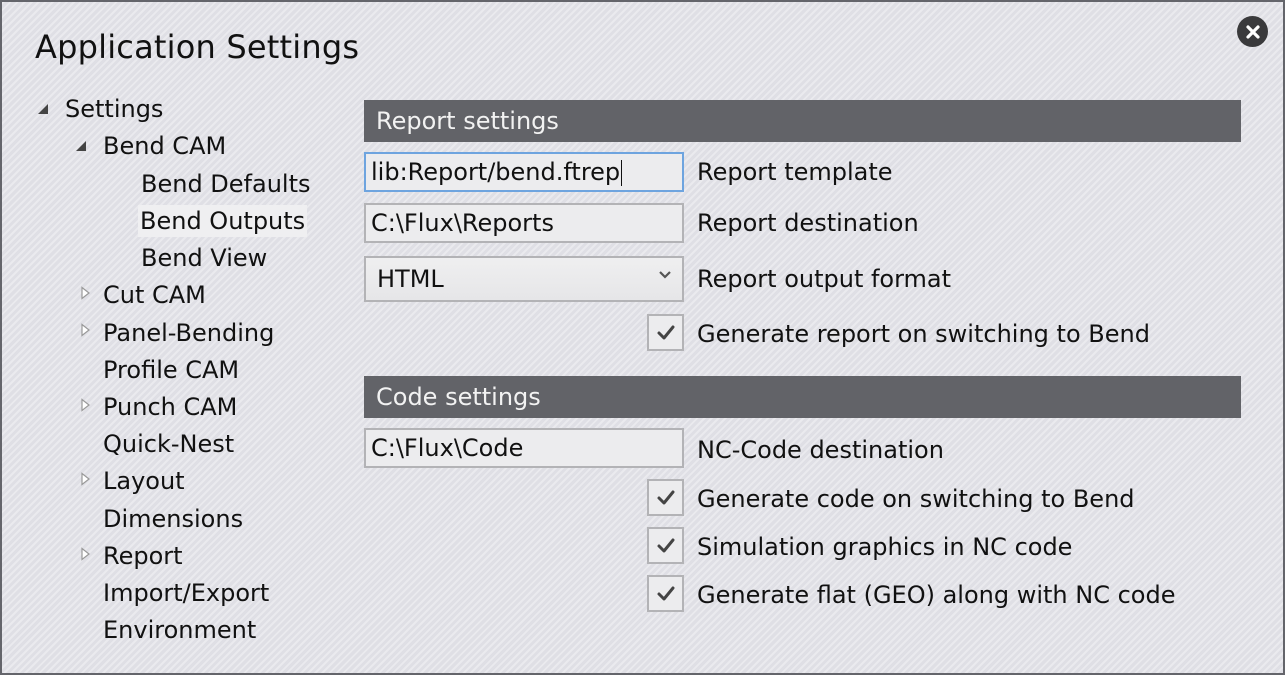 This screenshot has height=675, width=1285. What do you see at coordinates (923, 334) in the screenshot?
I see `generate-report-label: Generate report on switching to Bend` at bounding box center [923, 334].